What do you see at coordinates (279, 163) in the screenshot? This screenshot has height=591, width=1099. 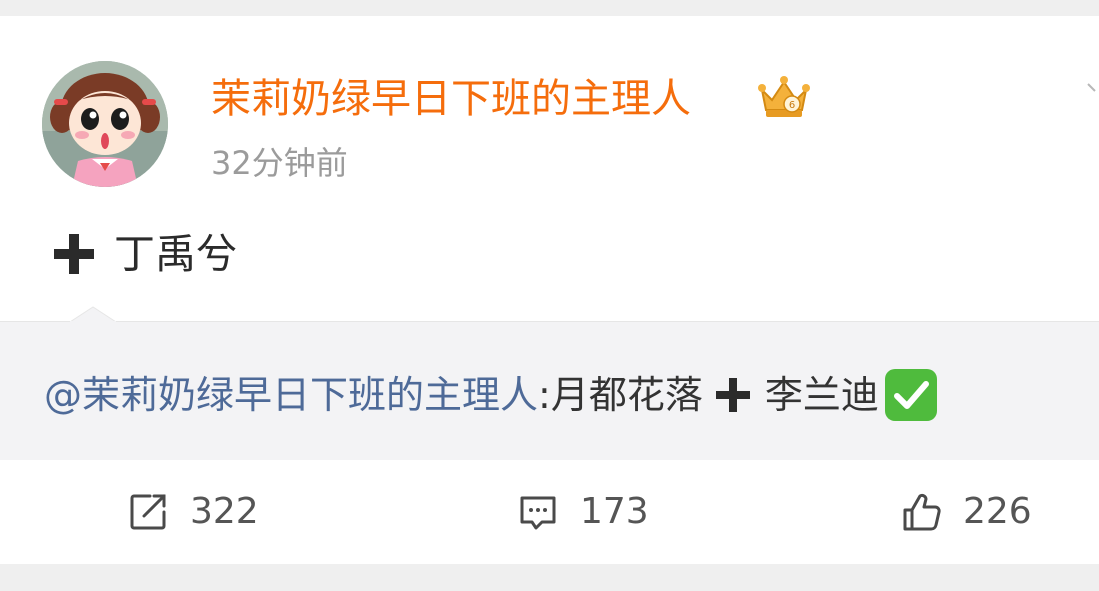 I see `post-timestamp: 32分钟前` at bounding box center [279, 163].